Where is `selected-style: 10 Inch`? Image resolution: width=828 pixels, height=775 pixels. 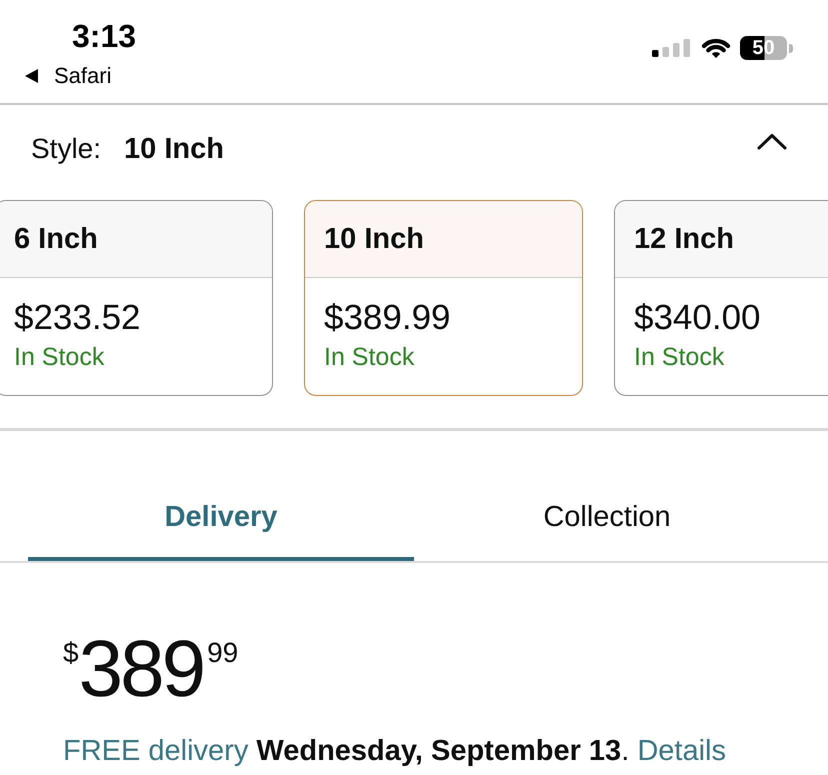
selected-style: 10 Inch is located at coordinates (174, 149).